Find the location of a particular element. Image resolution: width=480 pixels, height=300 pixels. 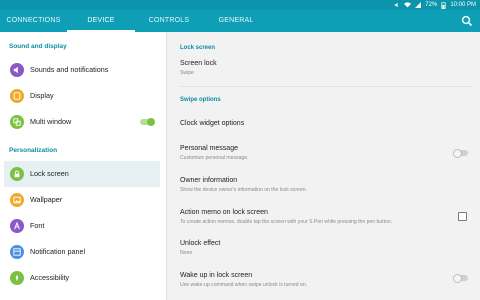

sidebar-item-label: Sounds and notifications is located at coordinates (69, 69).